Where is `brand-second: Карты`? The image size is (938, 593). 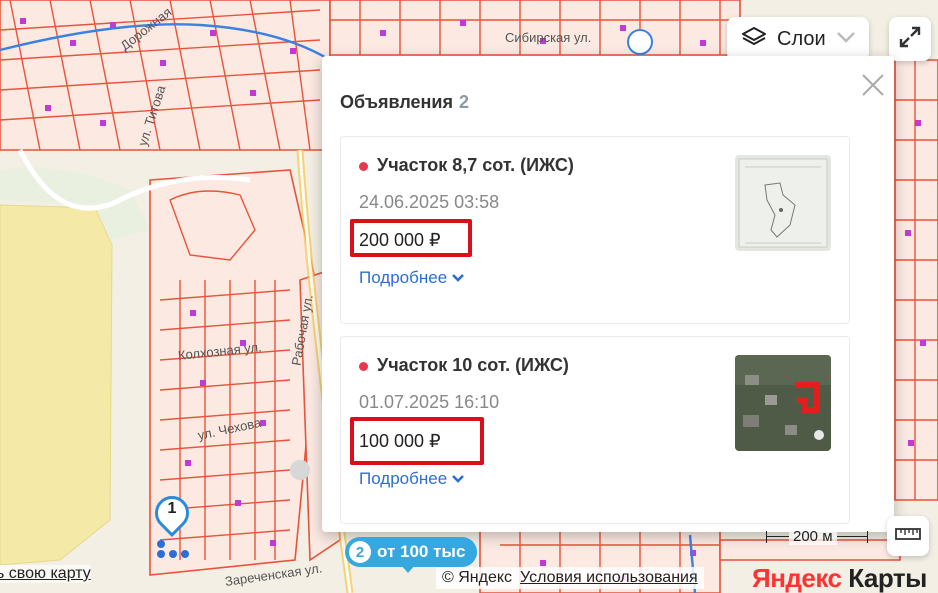
brand-second: Карты is located at coordinates (884, 578).